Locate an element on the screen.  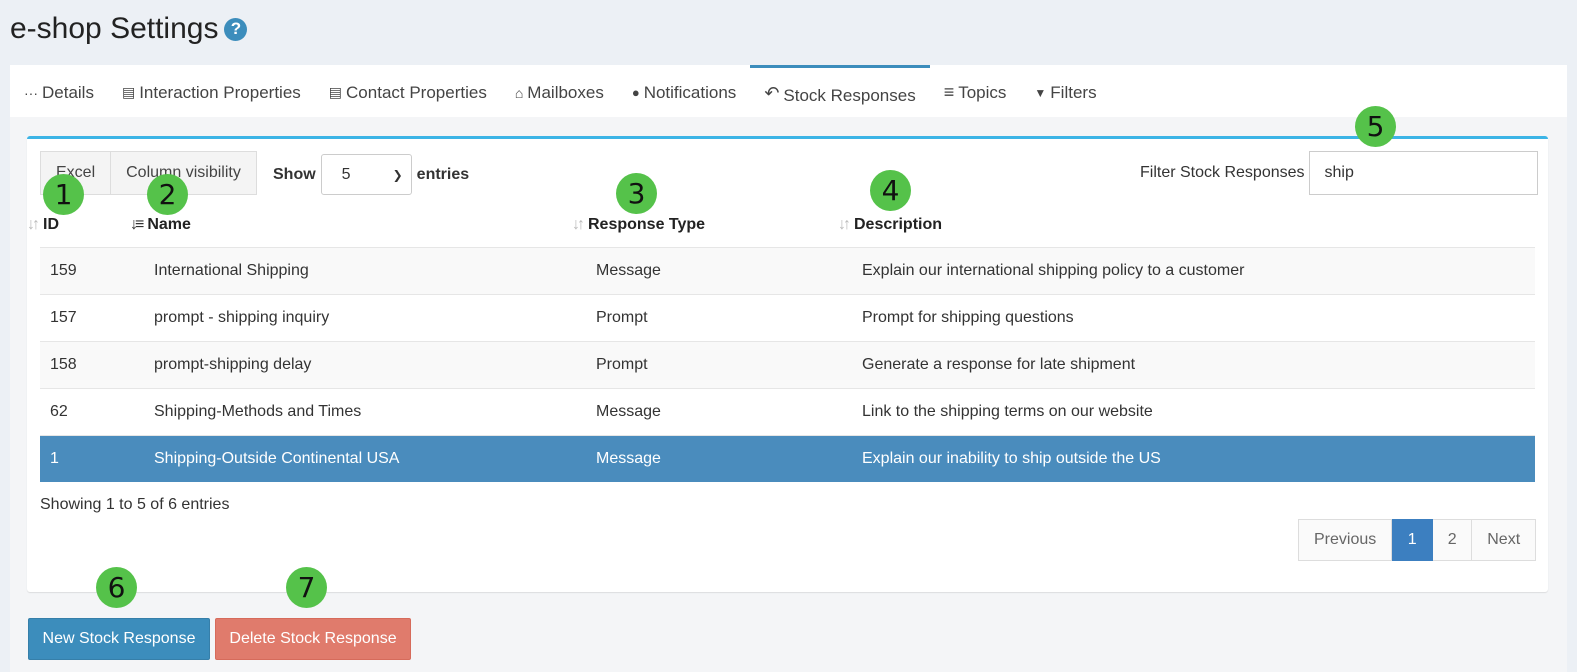
filter-label: Filter Stock Responses is located at coordinates (1222, 172).